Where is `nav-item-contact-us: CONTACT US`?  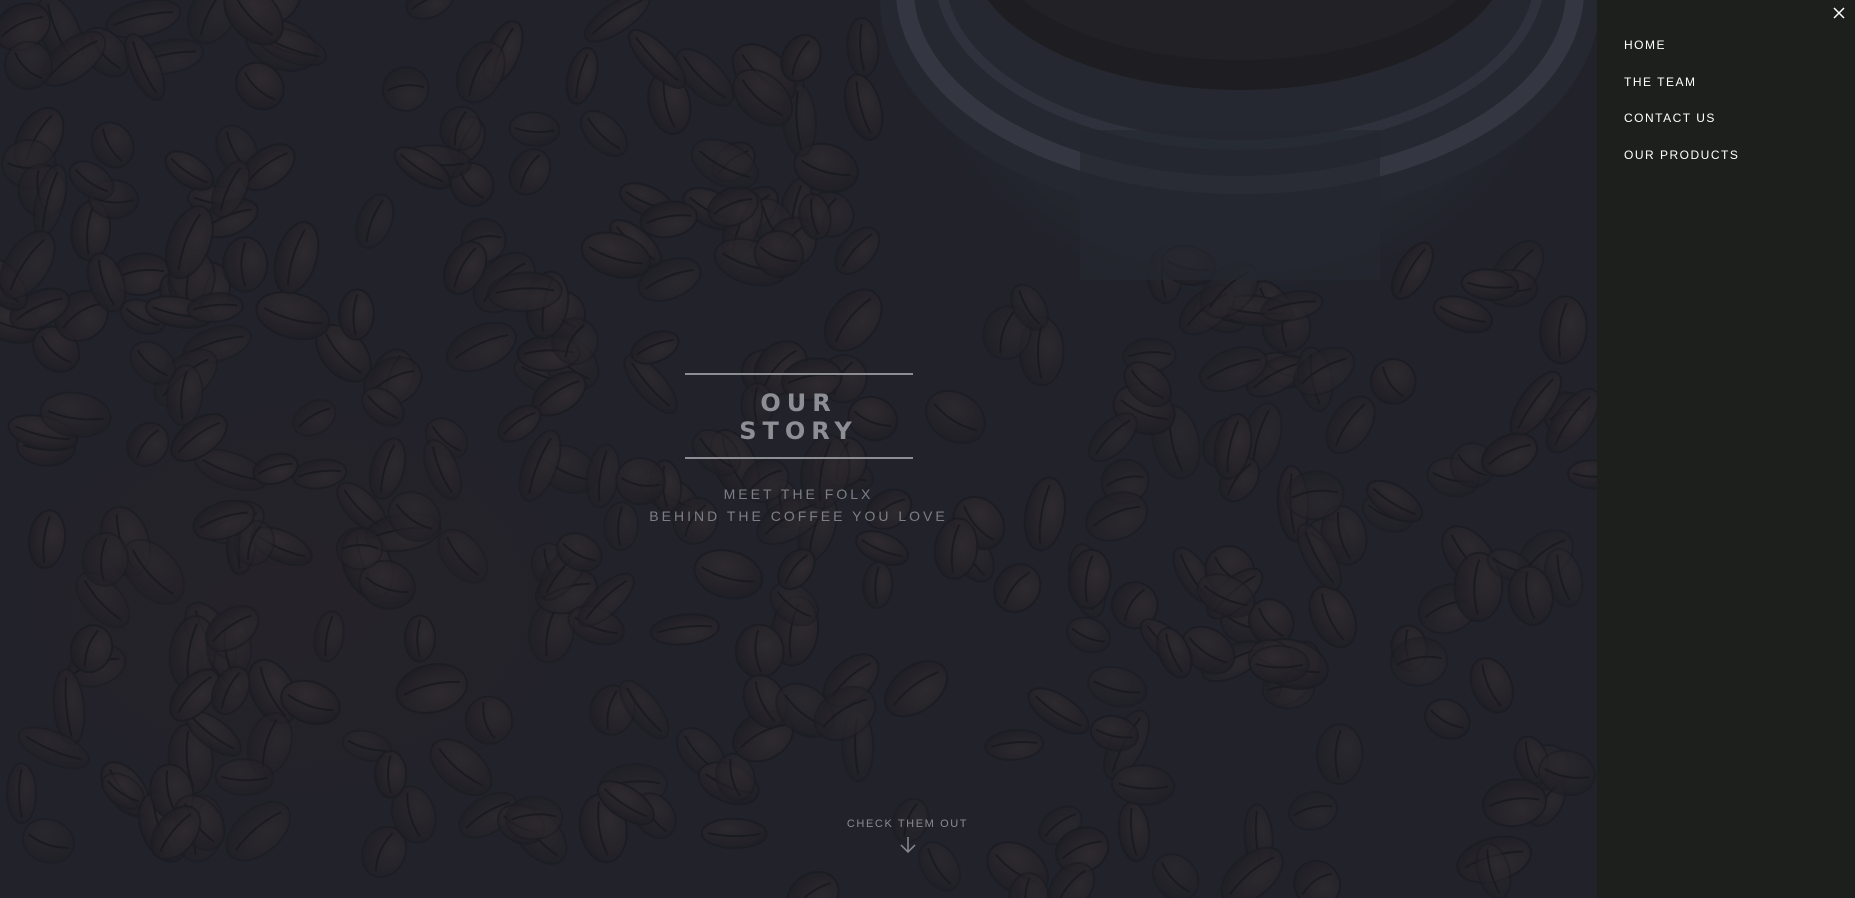
nav-item-contact-us: CONTACT US is located at coordinates (1681, 128).